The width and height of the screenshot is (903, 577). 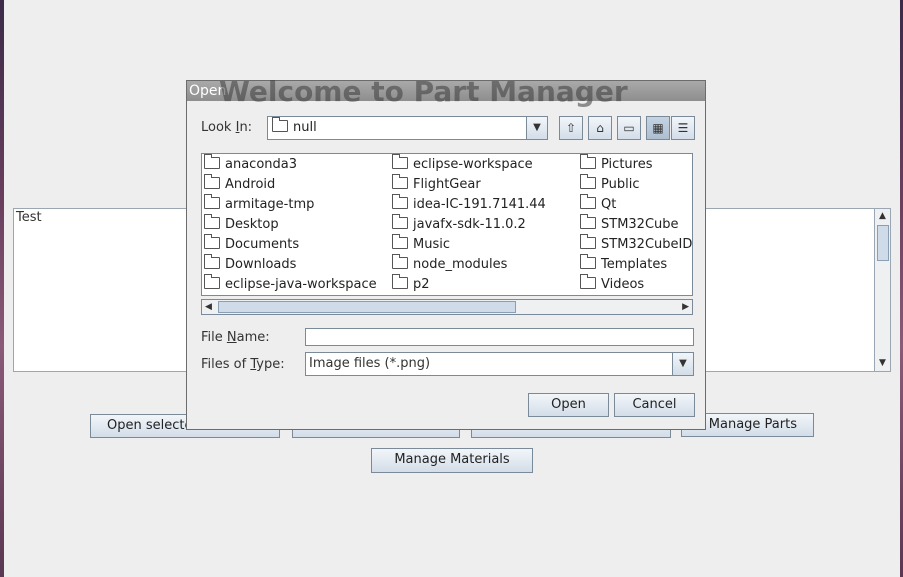 I want to click on list-item: idea-IC-191.7141.44, so click(x=469, y=203).